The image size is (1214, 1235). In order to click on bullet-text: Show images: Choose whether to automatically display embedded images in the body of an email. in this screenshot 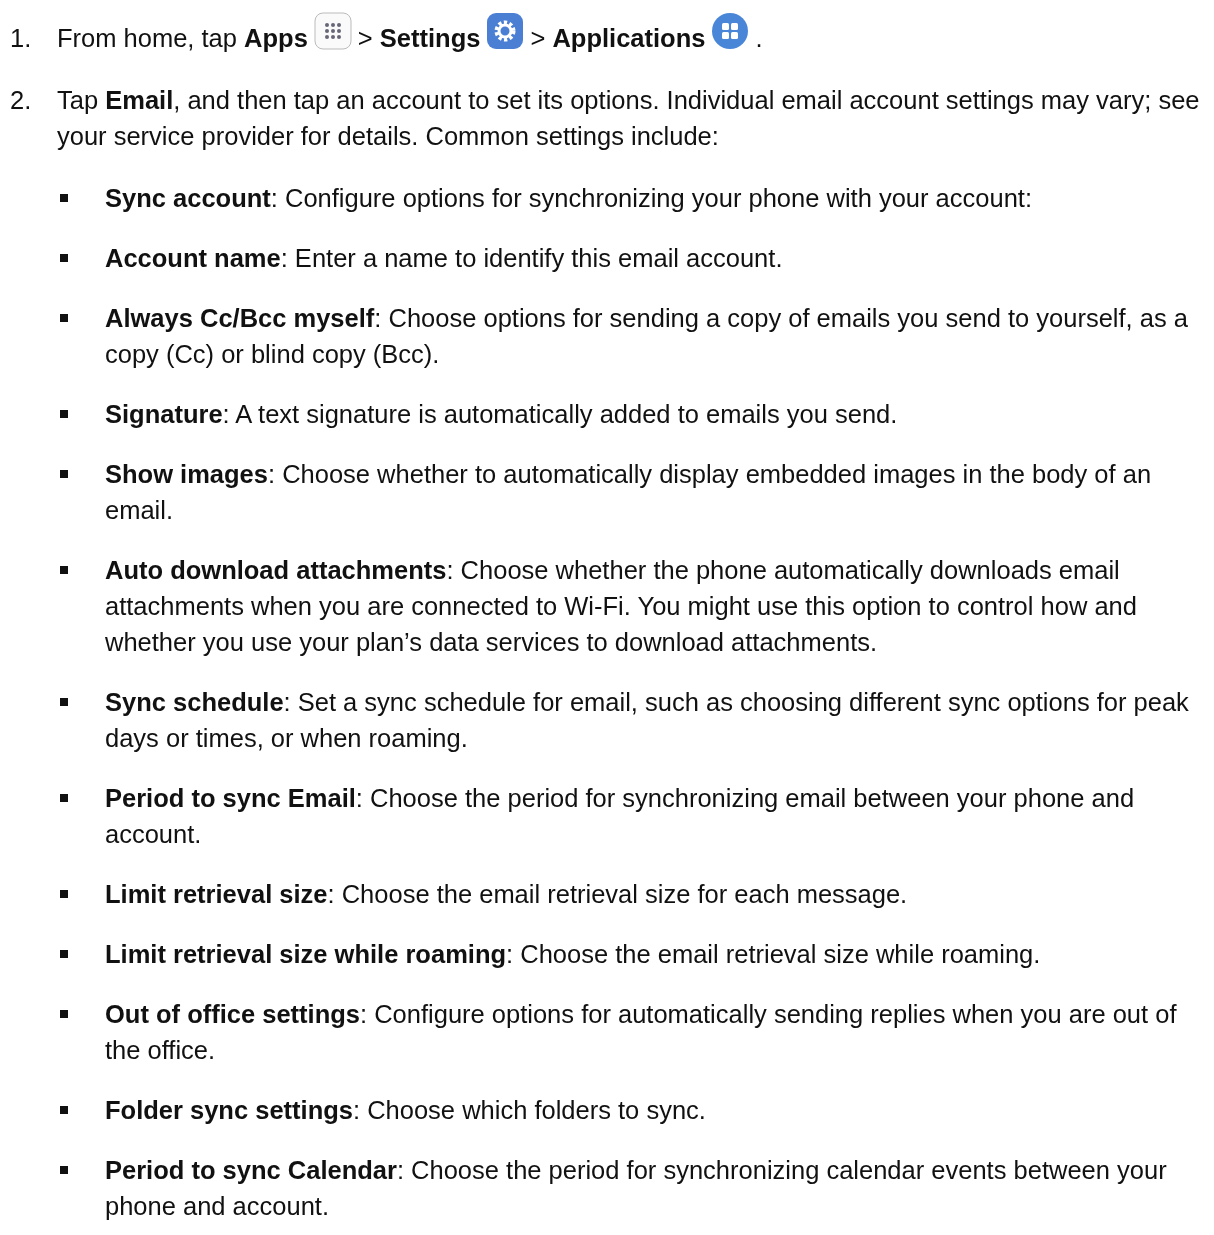, I will do `click(629, 492)`.